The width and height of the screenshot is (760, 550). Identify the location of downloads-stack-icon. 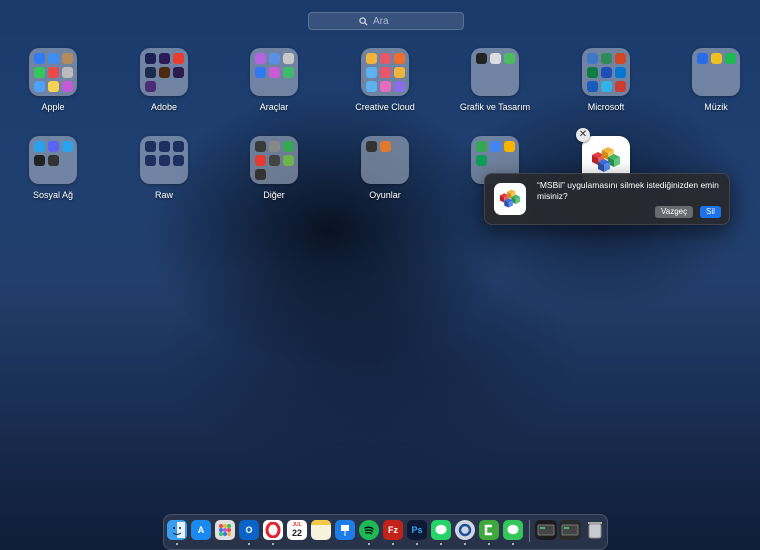
(546, 530).